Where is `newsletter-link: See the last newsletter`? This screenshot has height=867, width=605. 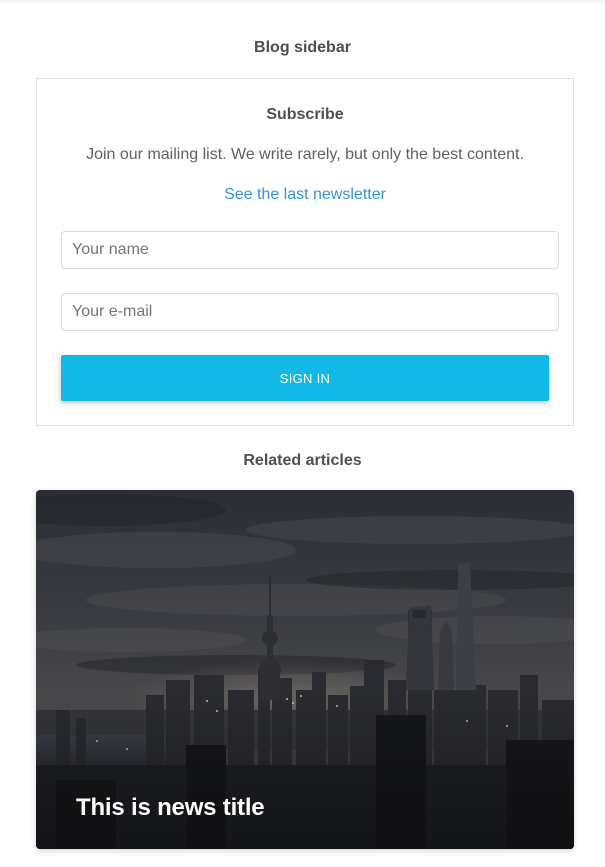 newsletter-link: See the last newsletter is located at coordinates (305, 195).